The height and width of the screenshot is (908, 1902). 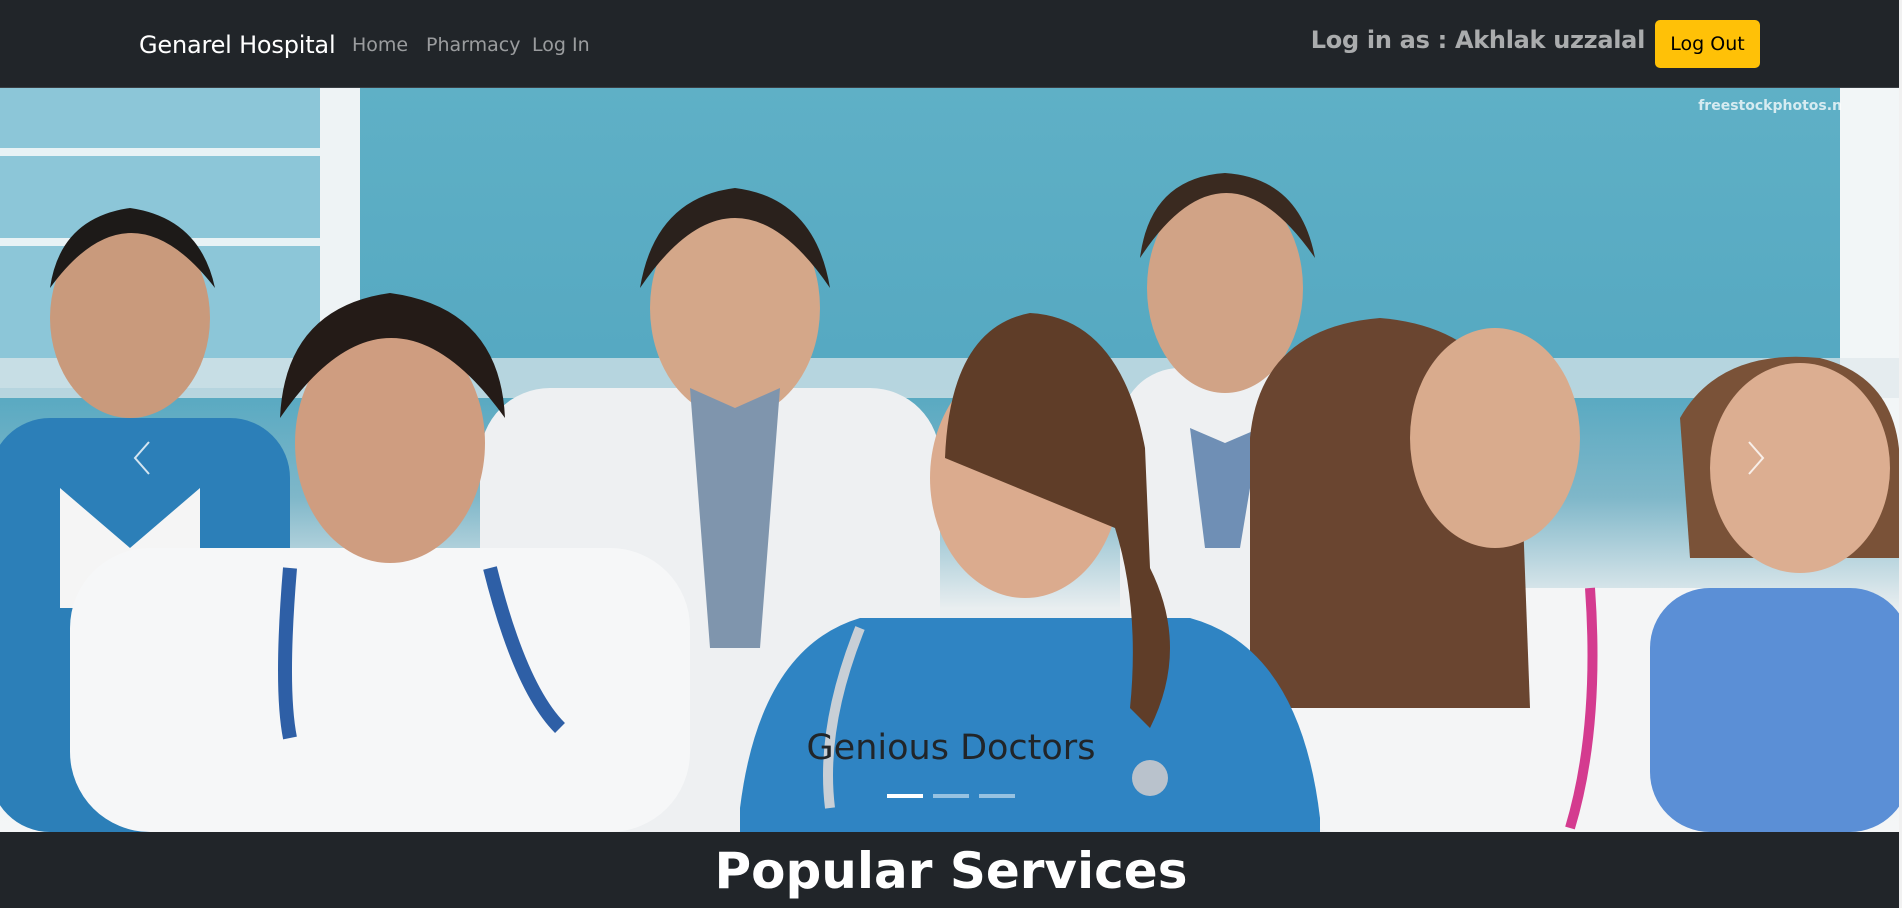 I want to click on brand-link: Genarel Hospital, so click(x=237, y=45).